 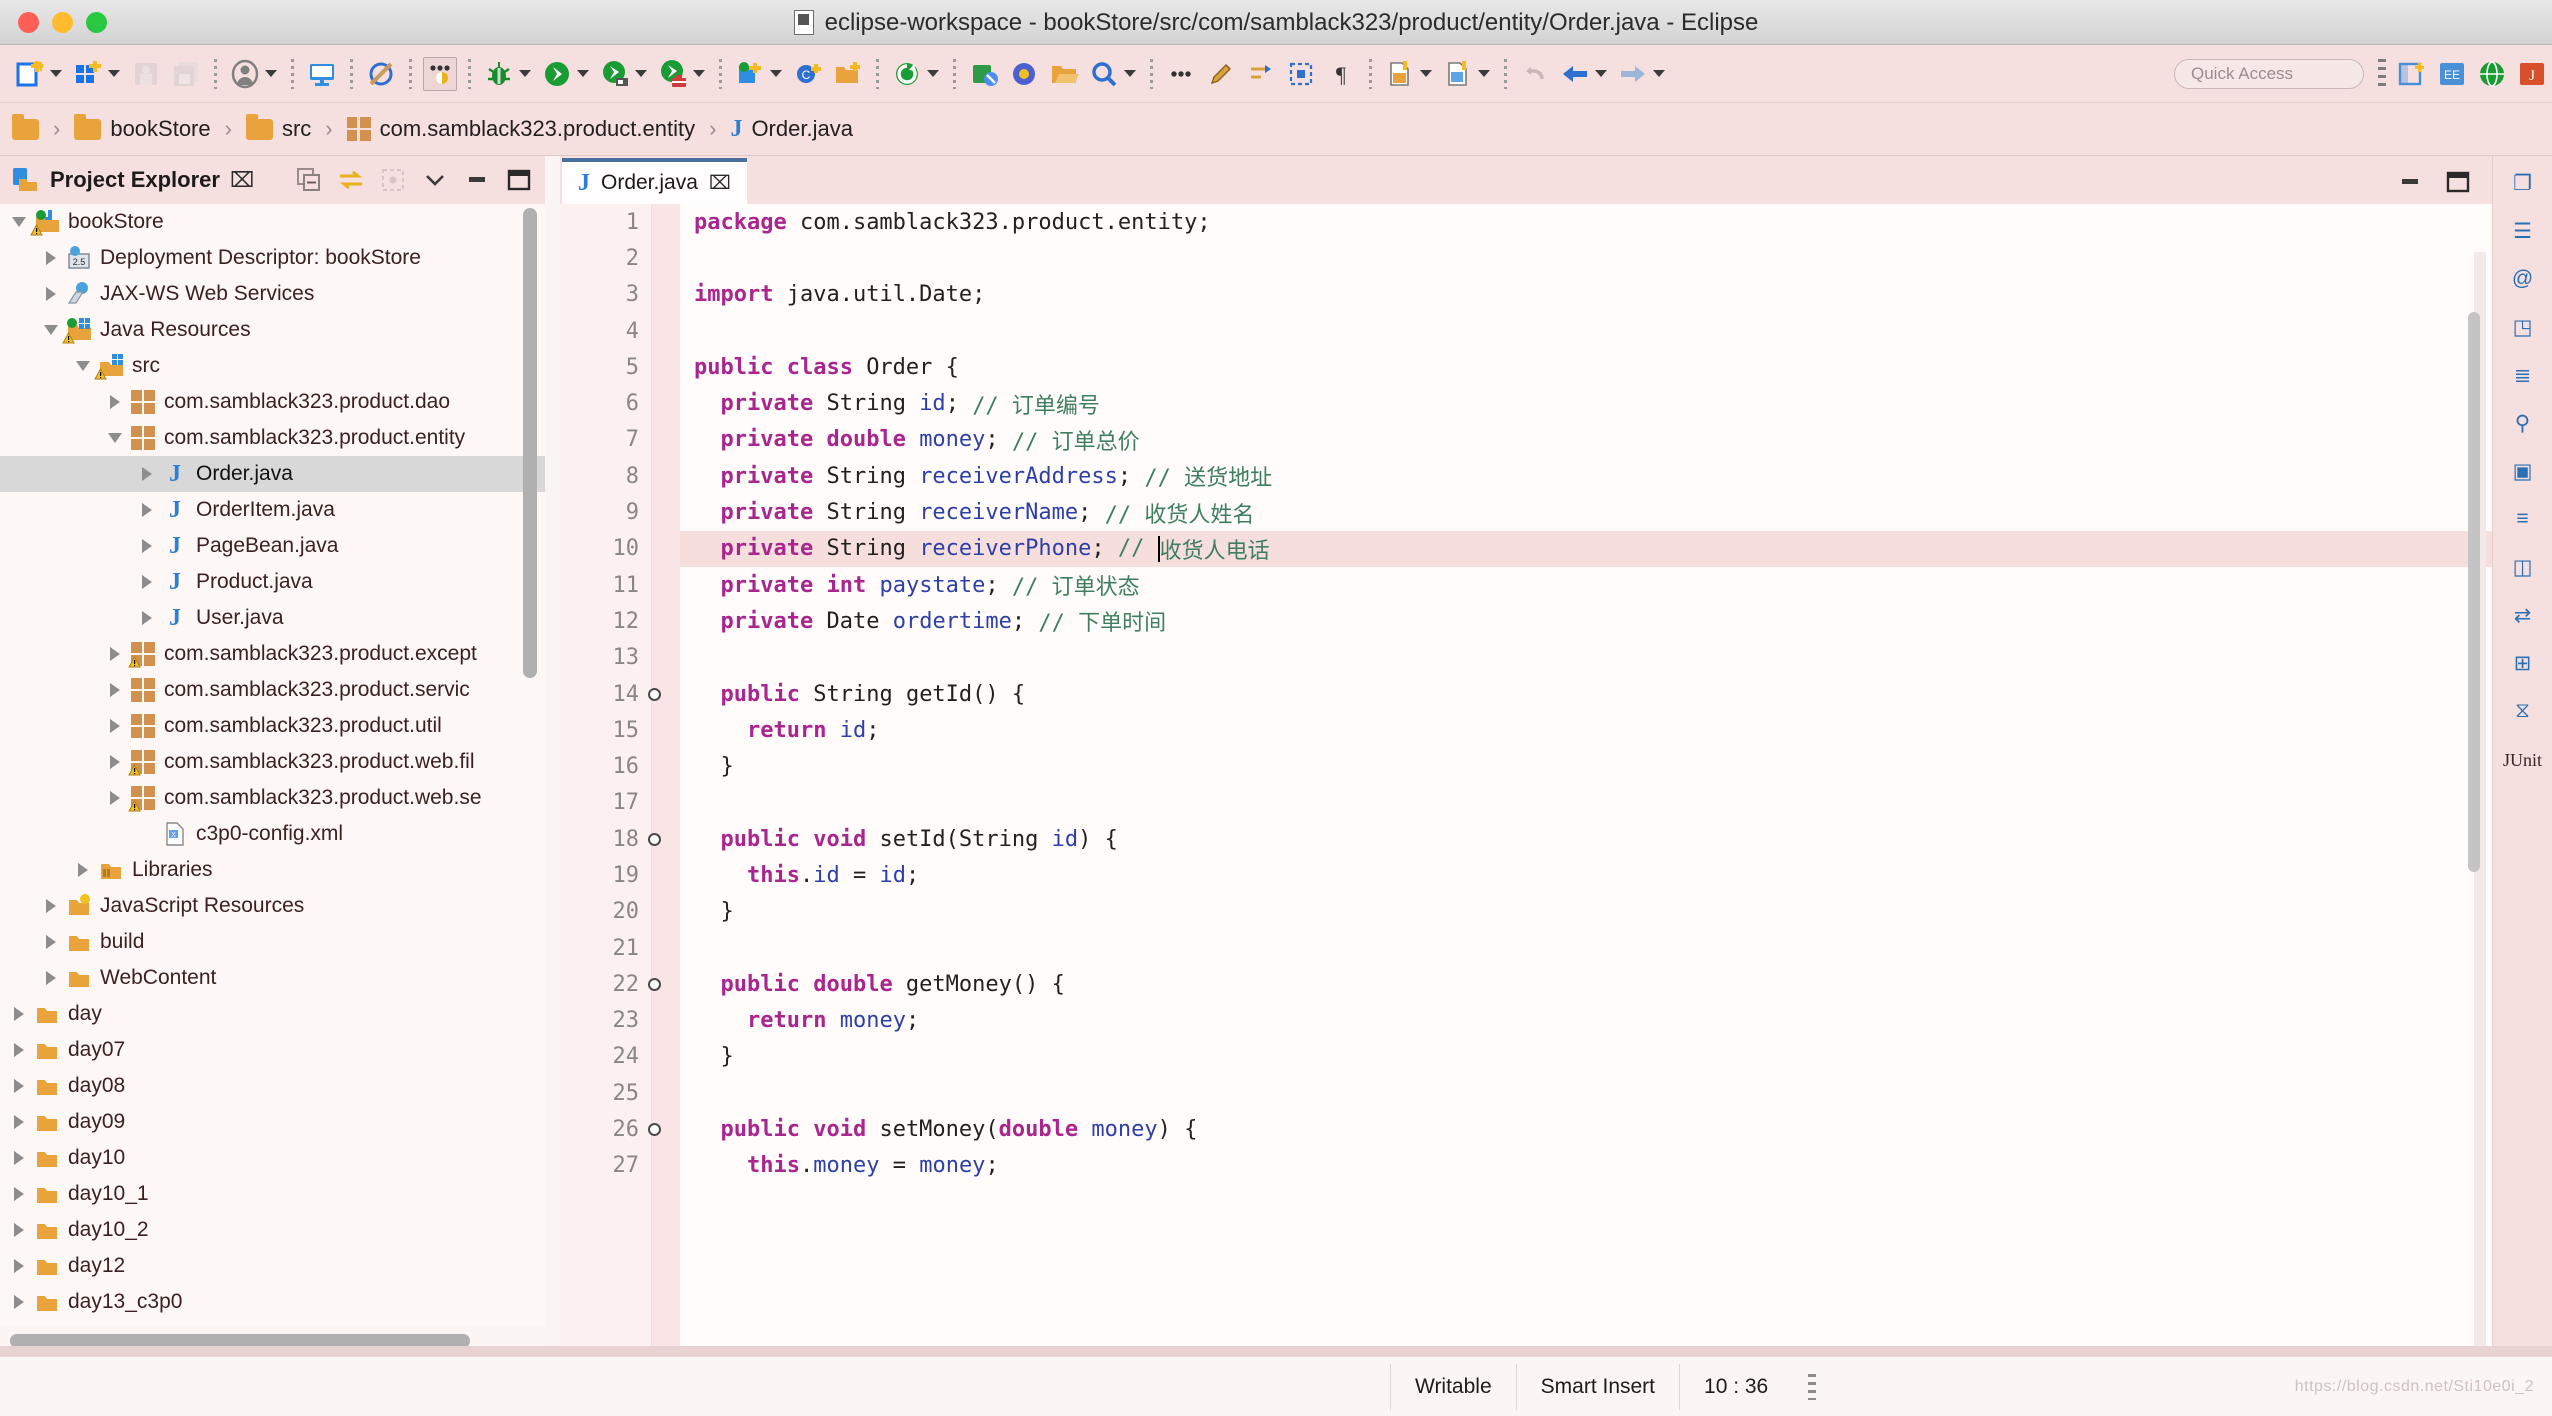 What do you see at coordinates (272, 258) in the screenshot?
I see `tree-item-deployment-descriptor-bookstore: 2.5 Deployment Descriptor: bookStore` at bounding box center [272, 258].